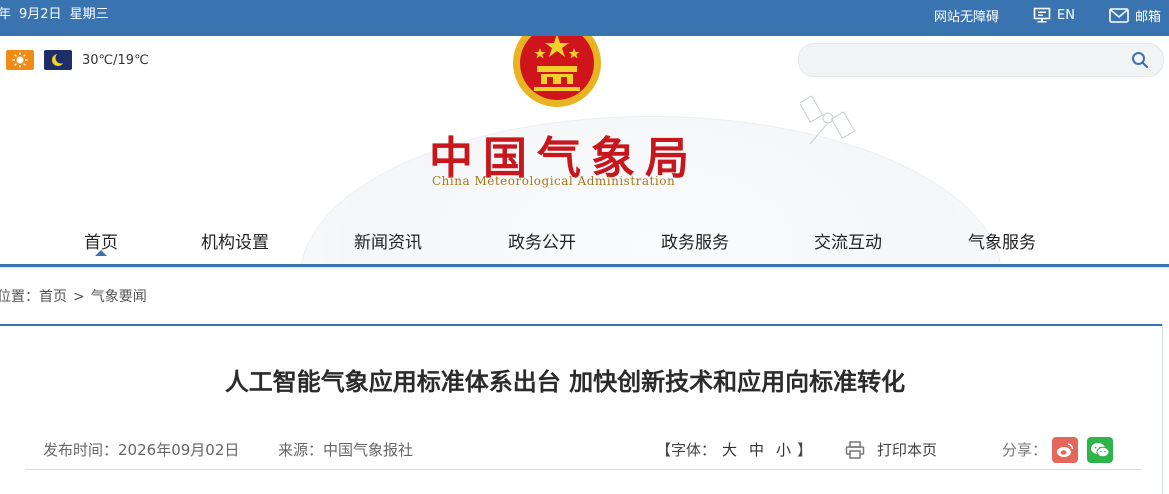 Image resolution: width=1169 pixels, height=494 pixels. I want to click on content-top-border, so click(581, 325).